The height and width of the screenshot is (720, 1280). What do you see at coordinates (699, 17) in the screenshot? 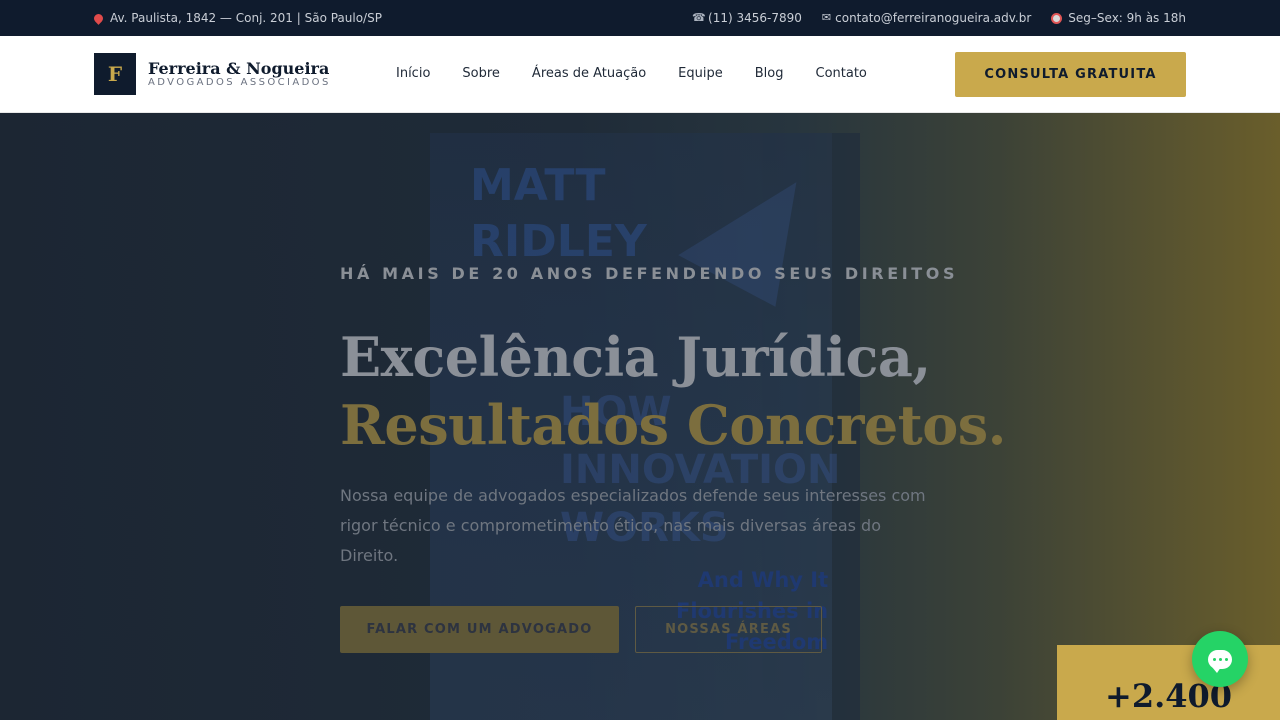
I see `phone-icon: ☎` at bounding box center [699, 17].